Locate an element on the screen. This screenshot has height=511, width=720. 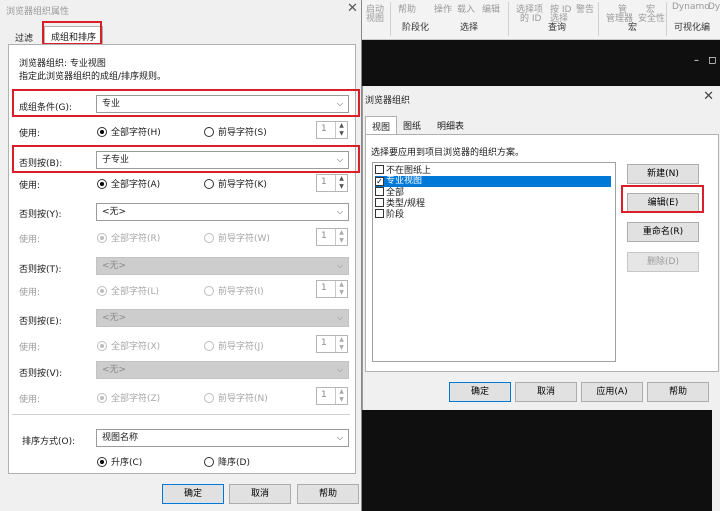
ribbon-label: Dy is located at coordinates (714, 7).